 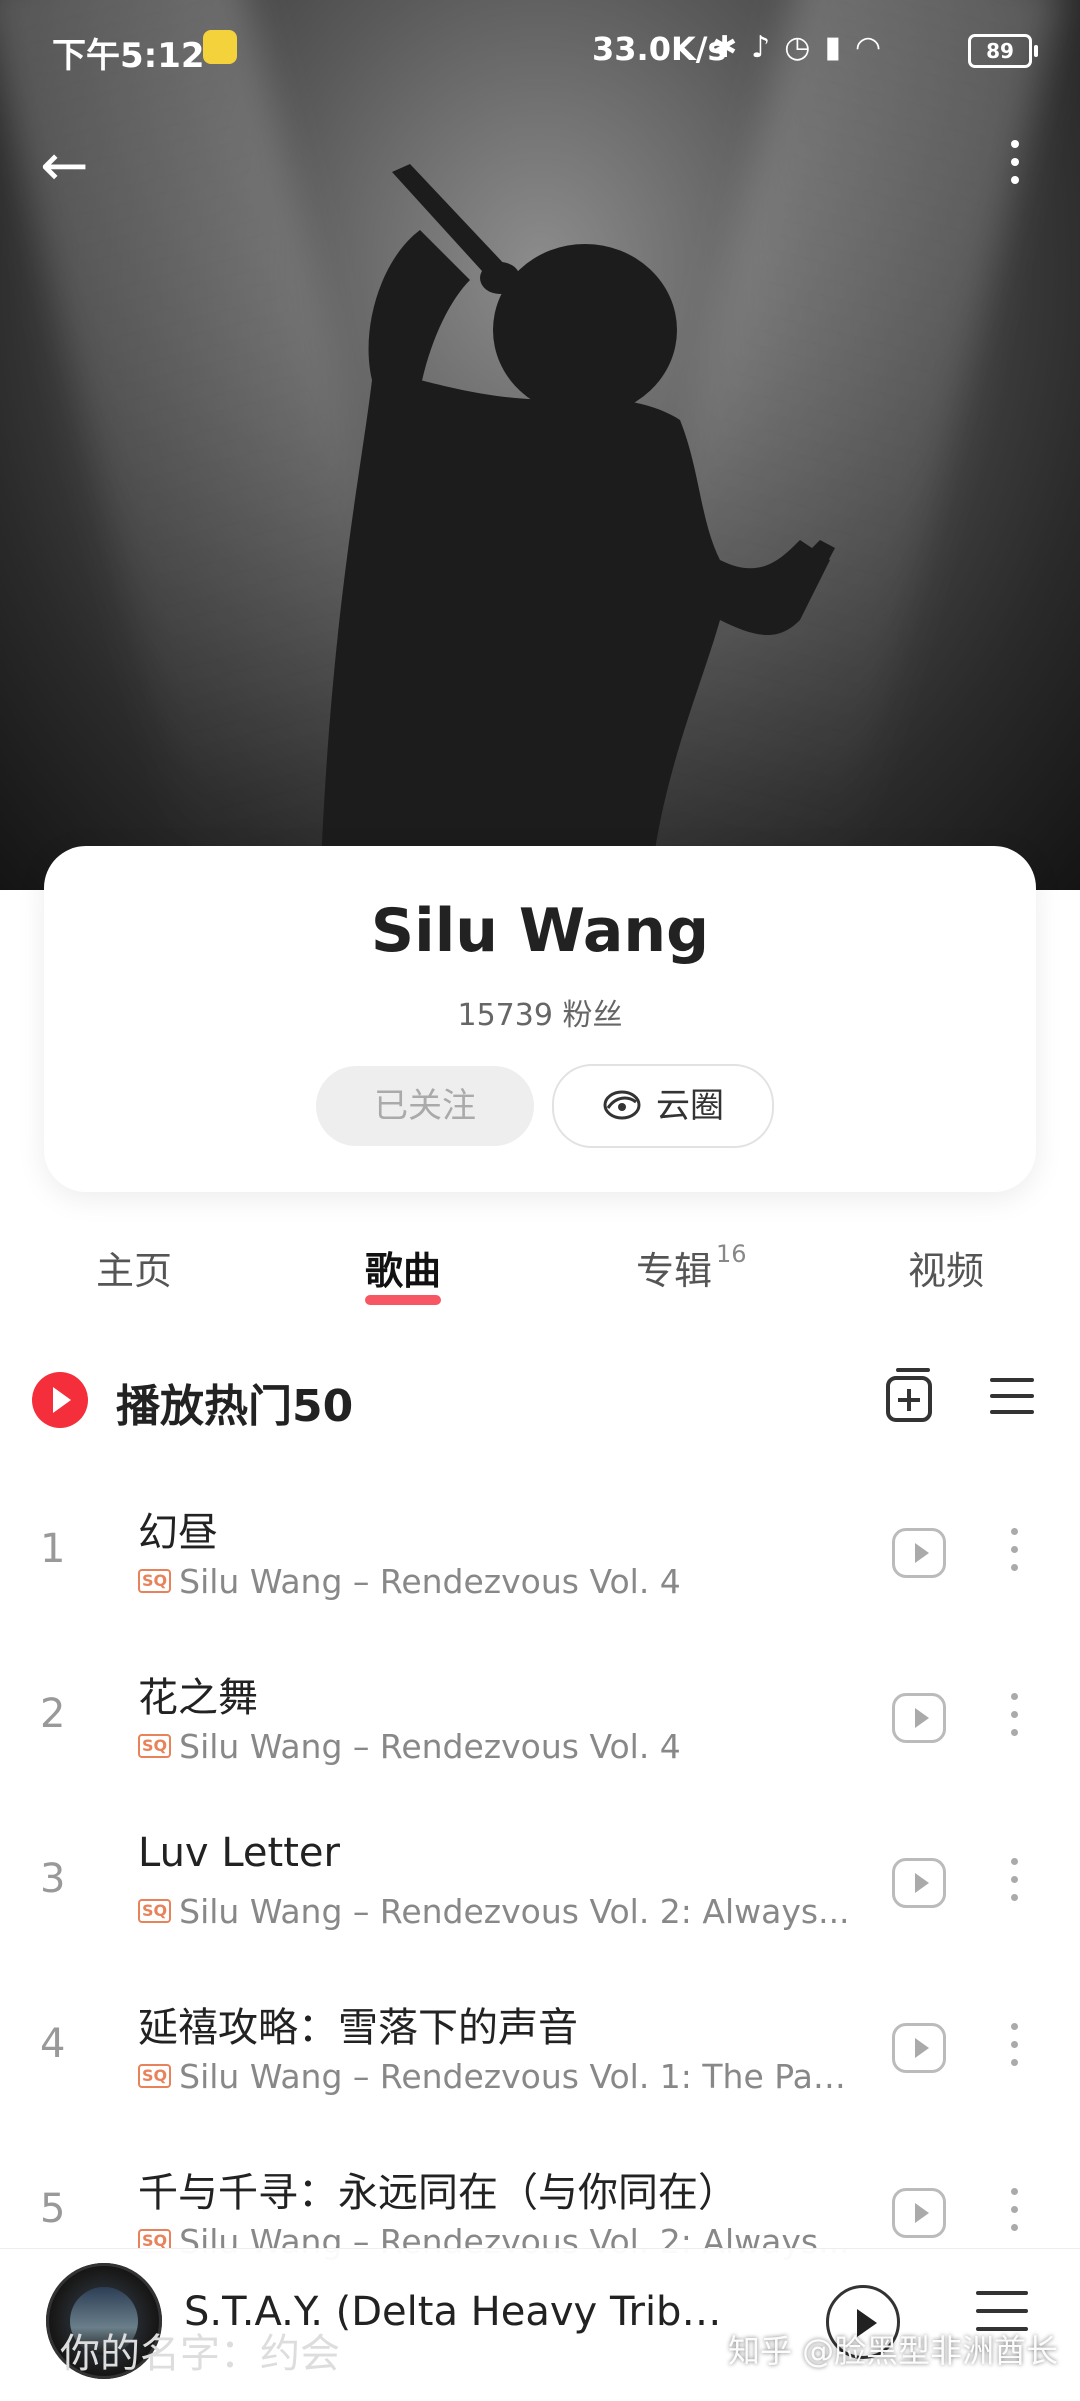 What do you see at coordinates (425, 1106) in the screenshot?
I see `followed-button: 已关注` at bounding box center [425, 1106].